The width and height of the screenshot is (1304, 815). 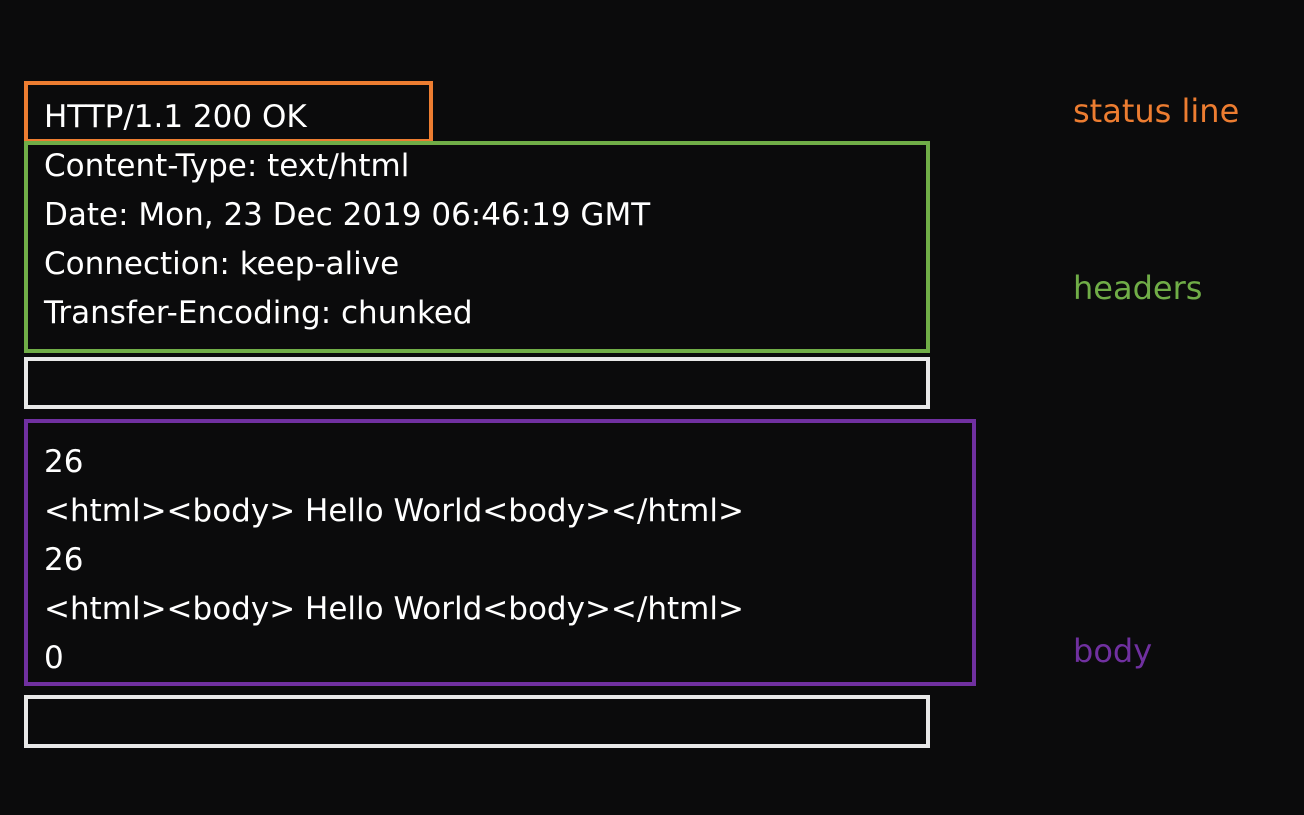 What do you see at coordinates (227, 166) in the screenshot?
I see `header-line: Content-Type: text/html` at bounding box center [227, 166].